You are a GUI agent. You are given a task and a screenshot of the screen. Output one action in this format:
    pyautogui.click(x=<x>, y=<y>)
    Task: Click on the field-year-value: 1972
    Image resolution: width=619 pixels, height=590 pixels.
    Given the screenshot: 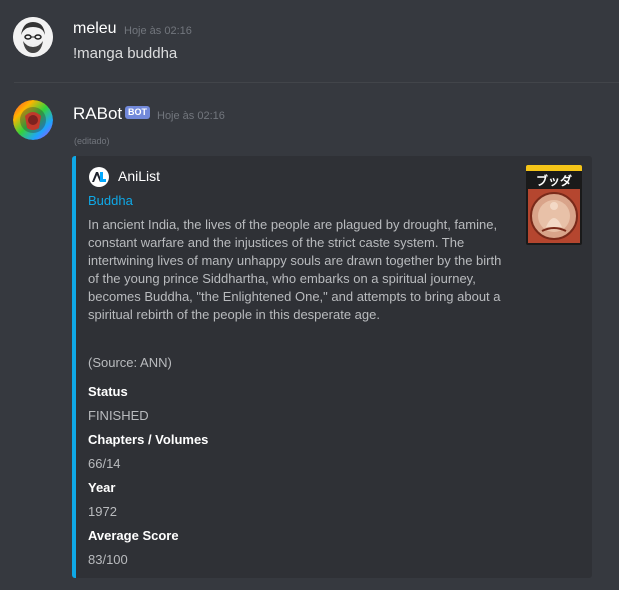 What is the action you would take?
    pyautogui.click(x=102, y=511)
    